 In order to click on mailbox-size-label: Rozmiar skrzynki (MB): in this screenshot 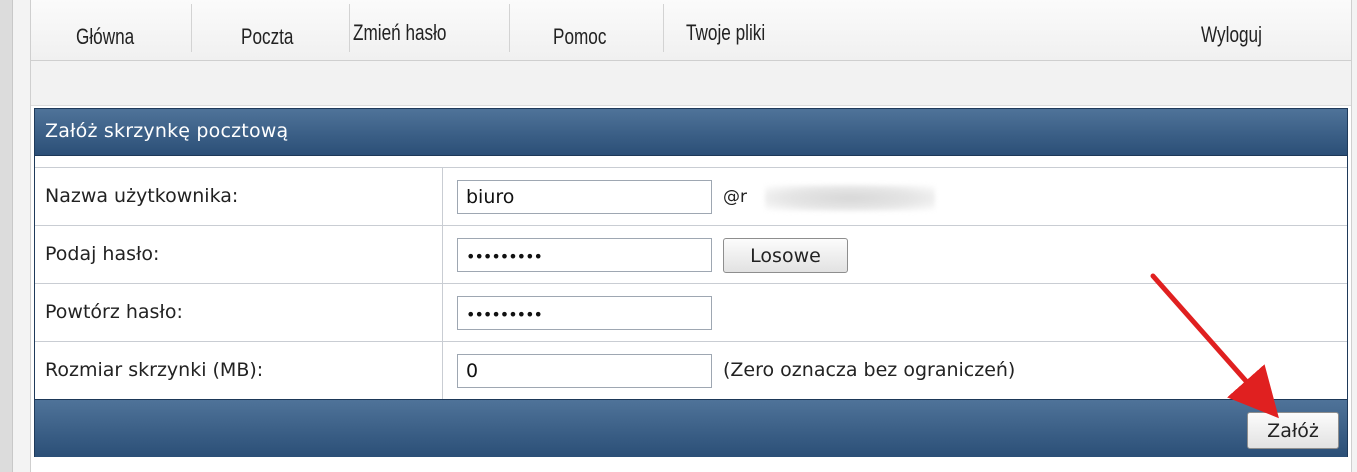, I will do `click(154, 370)`.